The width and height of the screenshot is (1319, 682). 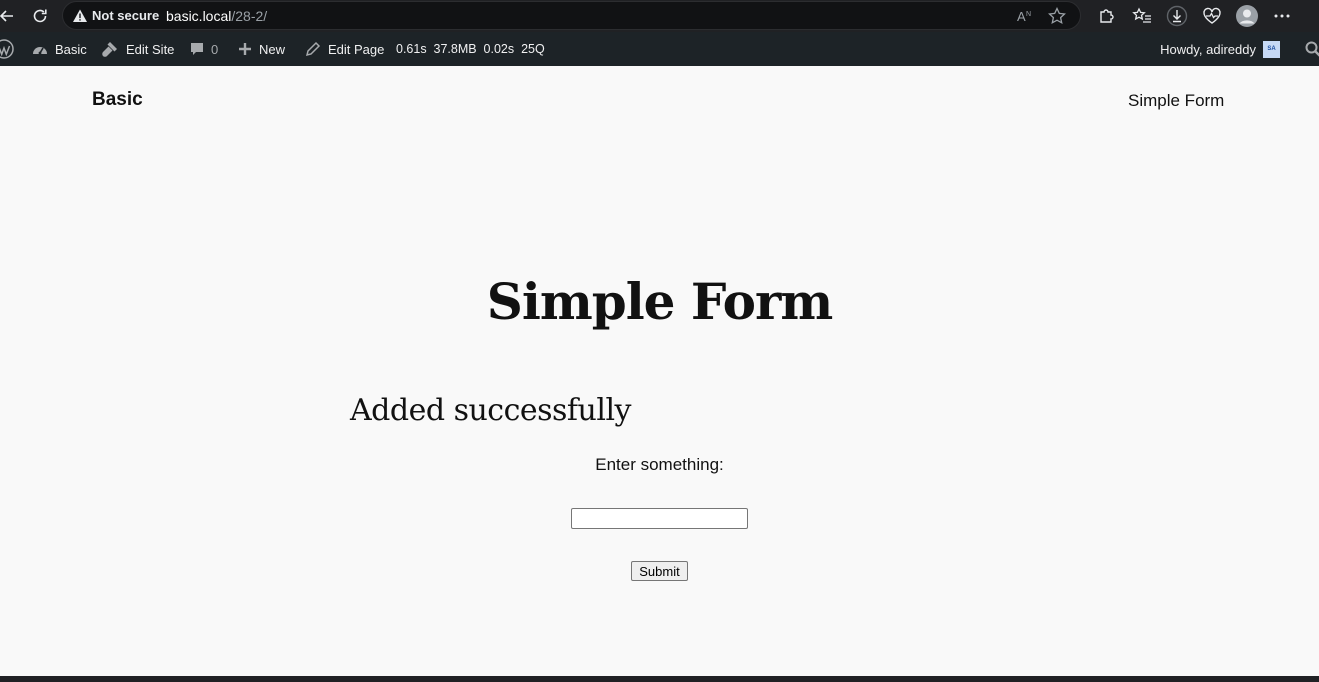 What do you see at coordinates (272, 49) in the screenshot?
I see `new-label: New` at bounding box center [272, 49].